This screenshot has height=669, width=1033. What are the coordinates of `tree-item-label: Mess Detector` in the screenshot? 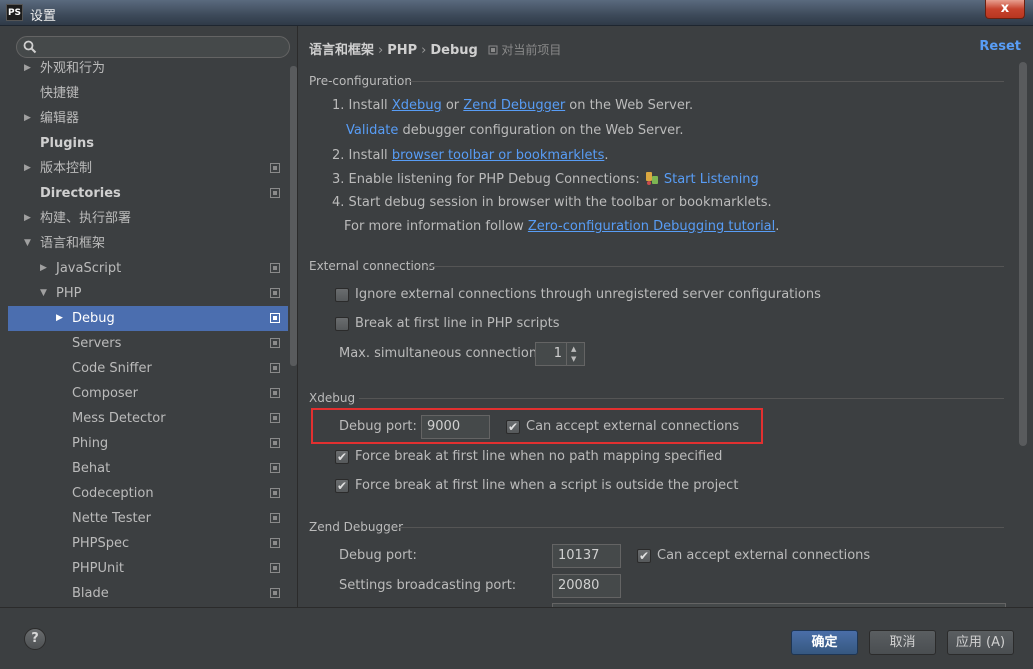 It's located at (119, 418).